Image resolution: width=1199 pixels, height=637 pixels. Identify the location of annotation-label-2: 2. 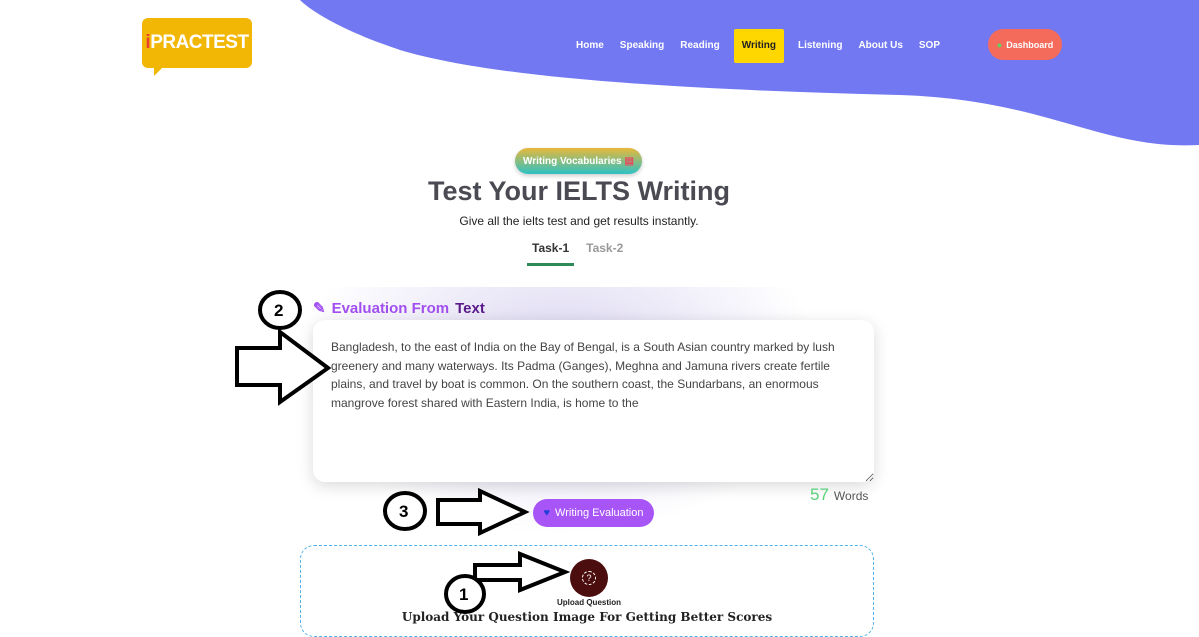
(278, 310).